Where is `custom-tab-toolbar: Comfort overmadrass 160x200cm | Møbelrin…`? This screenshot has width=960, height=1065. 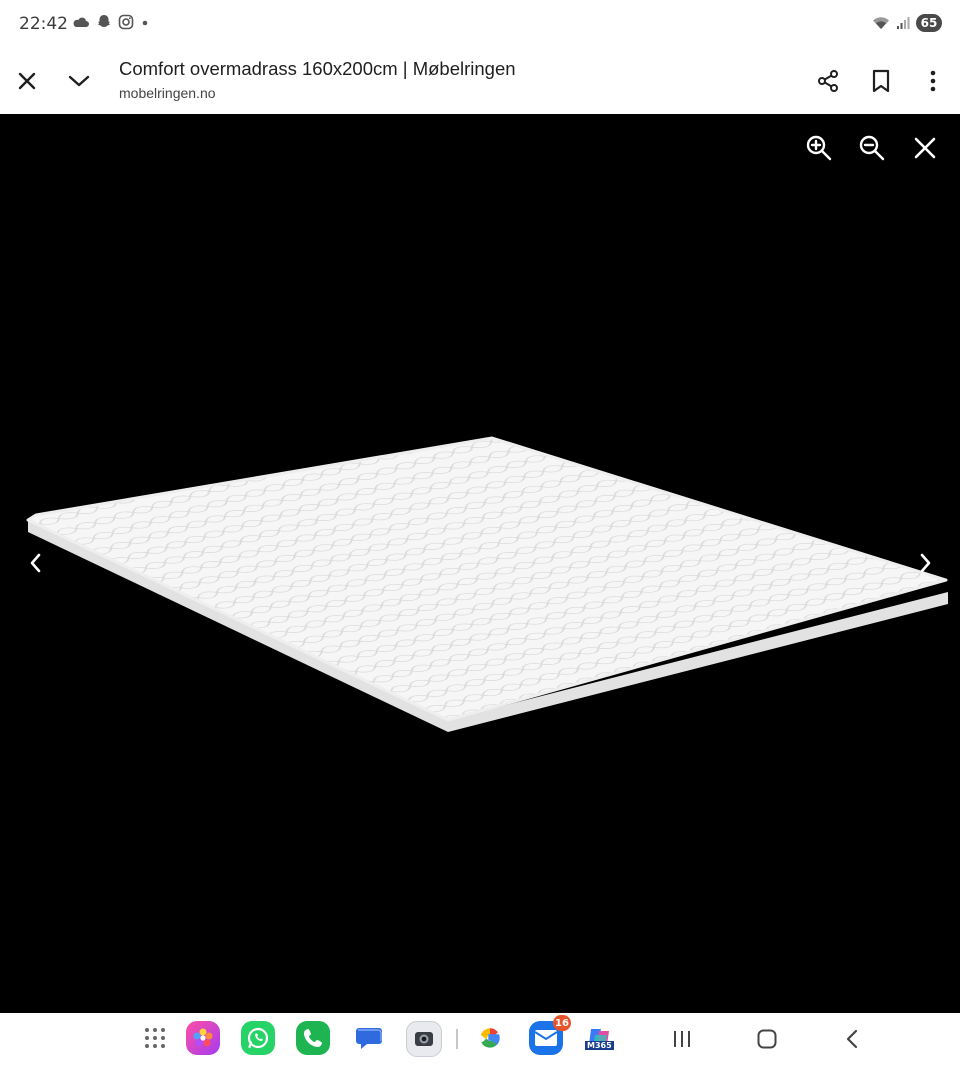 custom-tab-toolbar: Comfort overmadrass 160x200cm | Møbelrin… is located at coordinates (480, 81).